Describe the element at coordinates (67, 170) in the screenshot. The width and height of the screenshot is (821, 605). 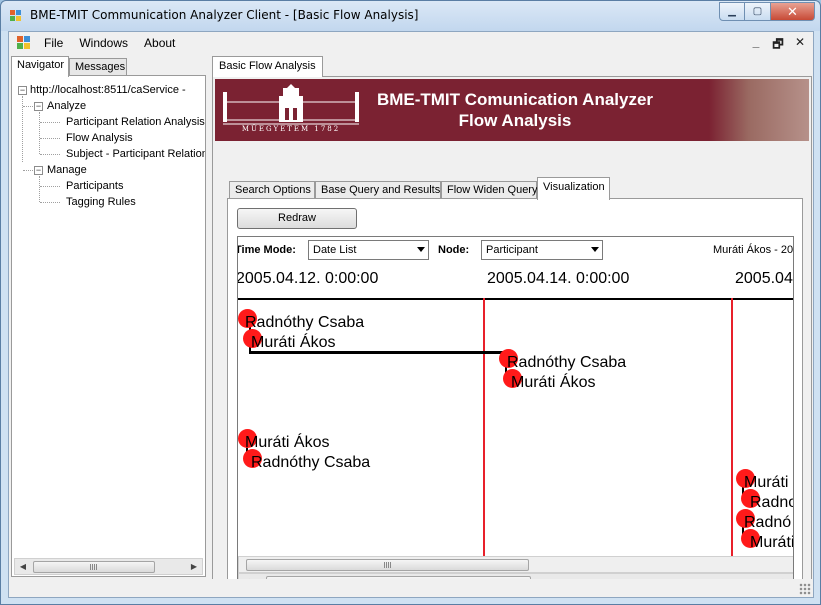
I see `tree-node-manage: Manage` at that location.